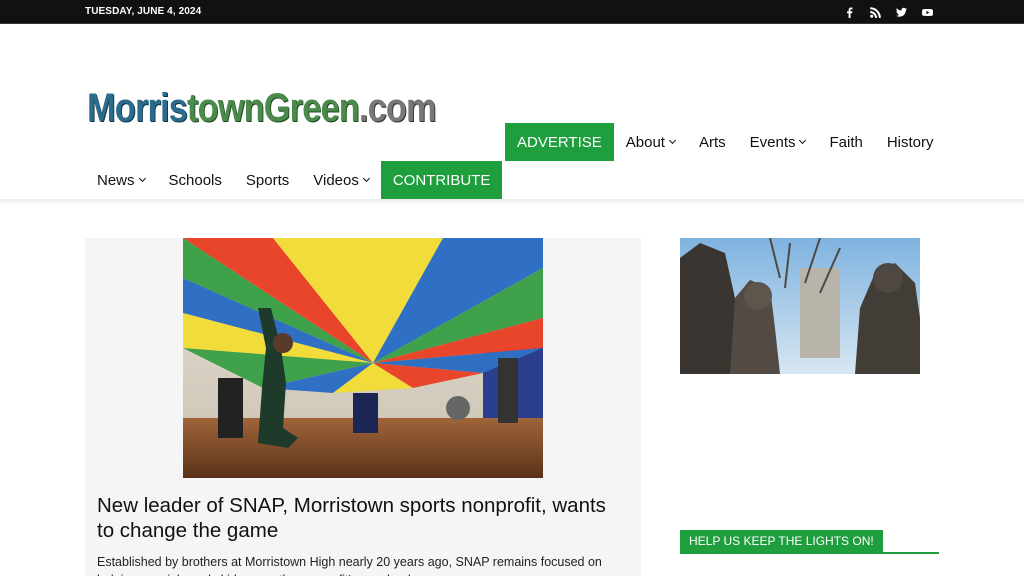  Describe the element at coordinates (559, 142) in the screenshot. I see `nav-advertise: ADVERTISE` at that location.